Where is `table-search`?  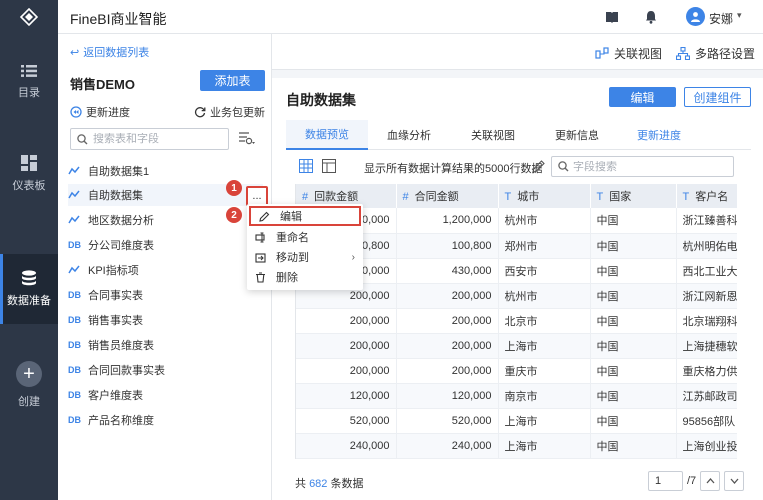
table-search is located at coordinates (149, 139).